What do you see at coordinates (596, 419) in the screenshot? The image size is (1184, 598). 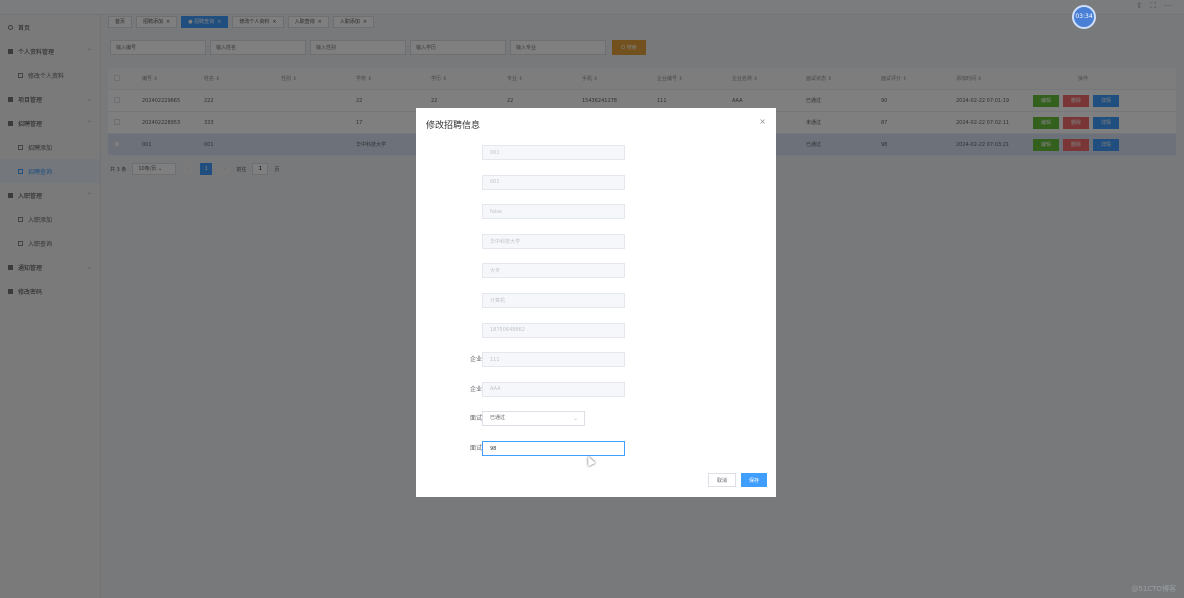 I see `form-row: 面试状态已通过⌄` at bounding box center [596, 419].